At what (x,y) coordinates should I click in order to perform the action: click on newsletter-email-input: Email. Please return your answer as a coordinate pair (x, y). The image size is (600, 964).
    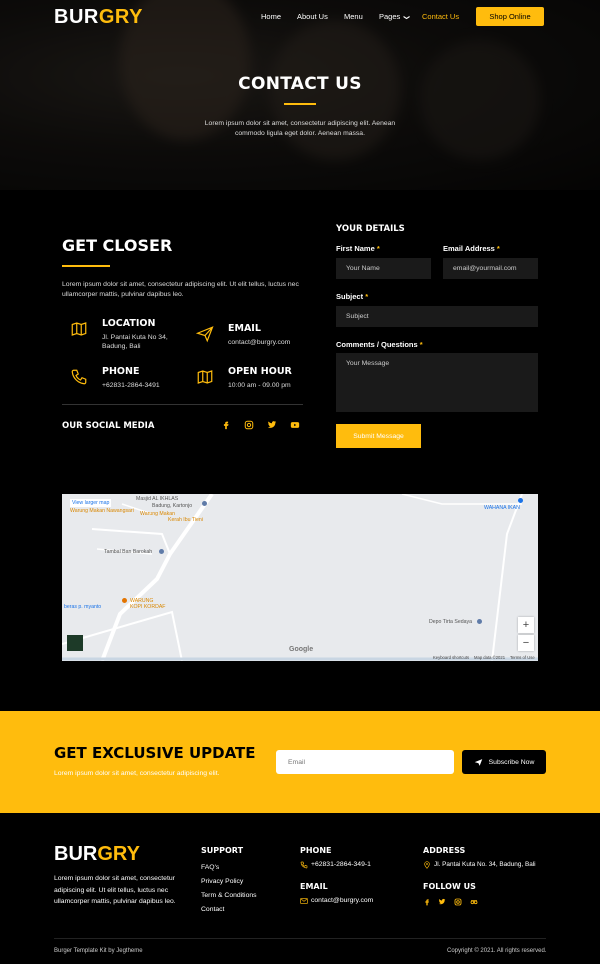
    Looking at the image, I should click on (365, 762).